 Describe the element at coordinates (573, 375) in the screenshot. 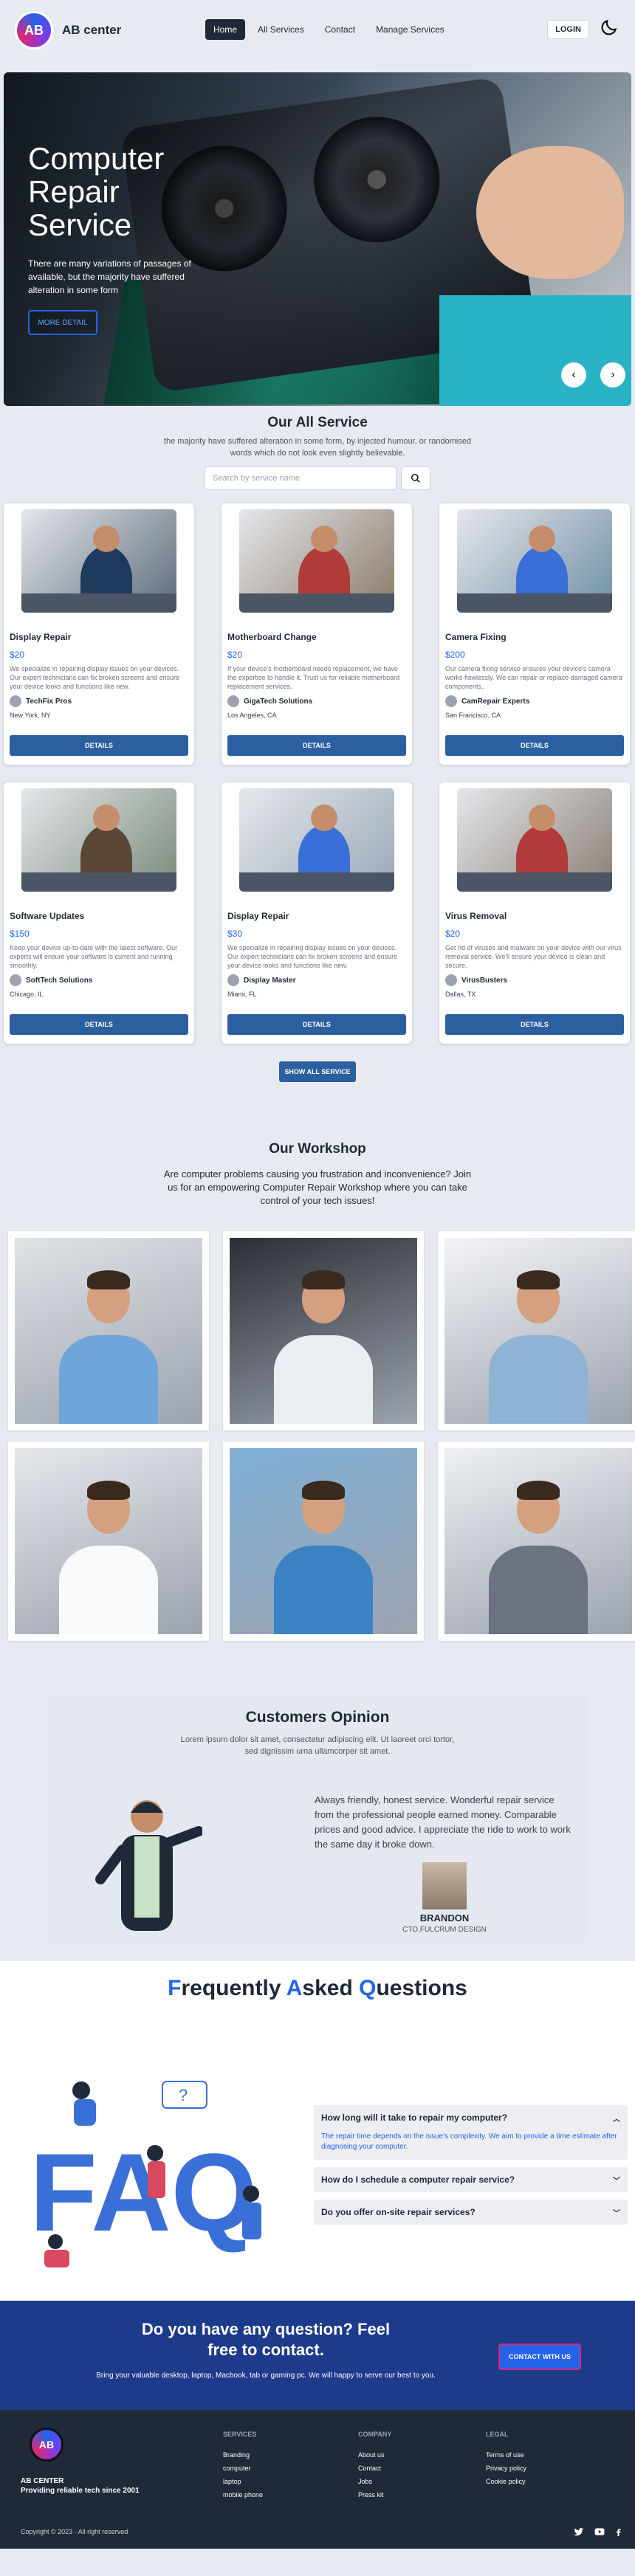

I see `carousel-prev-button: ‹` at that location.